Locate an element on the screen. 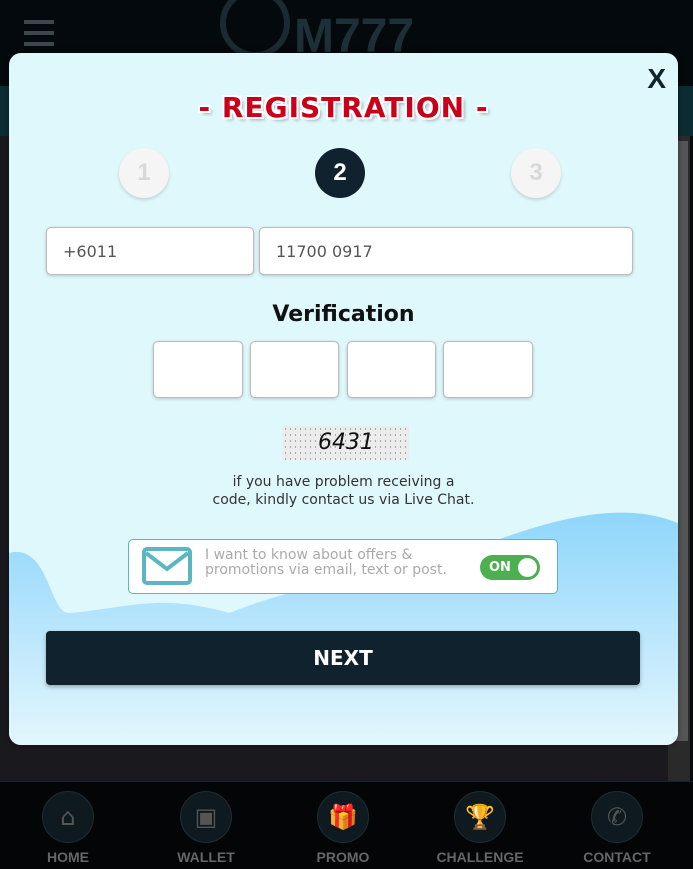  wallet-icon: ▣ is located at coordinates (206, 817).